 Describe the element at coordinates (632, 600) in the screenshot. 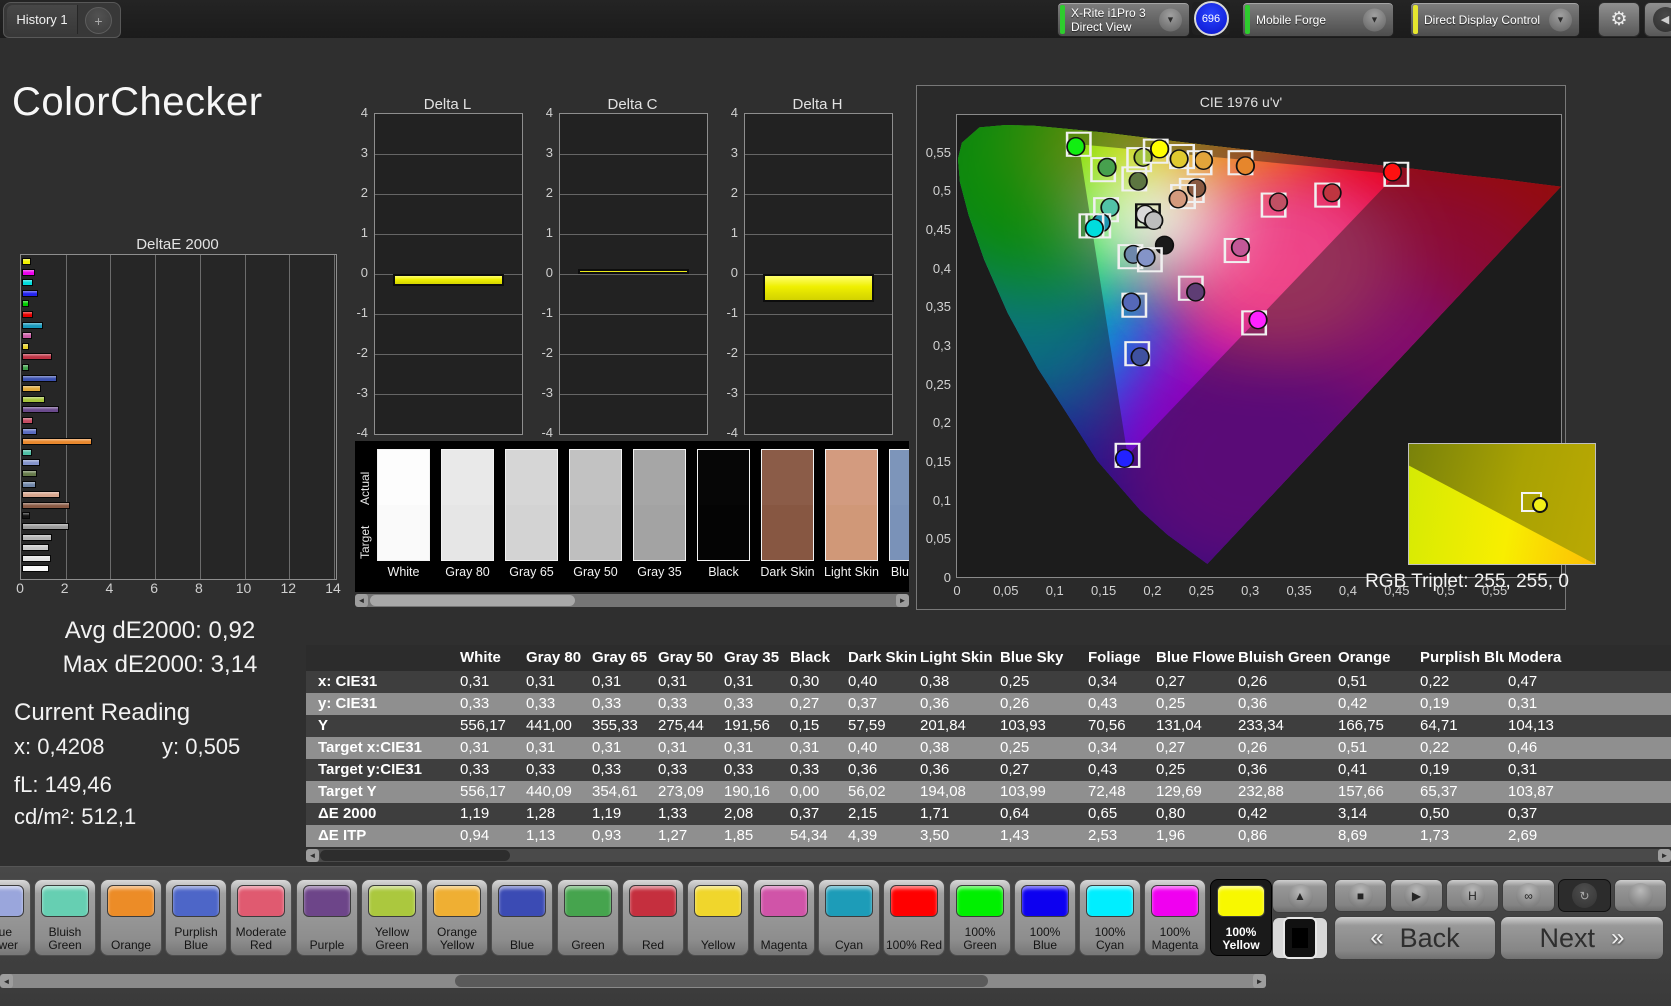

I see `swatch-strip-scrollbar: ◄ ►` at that location.